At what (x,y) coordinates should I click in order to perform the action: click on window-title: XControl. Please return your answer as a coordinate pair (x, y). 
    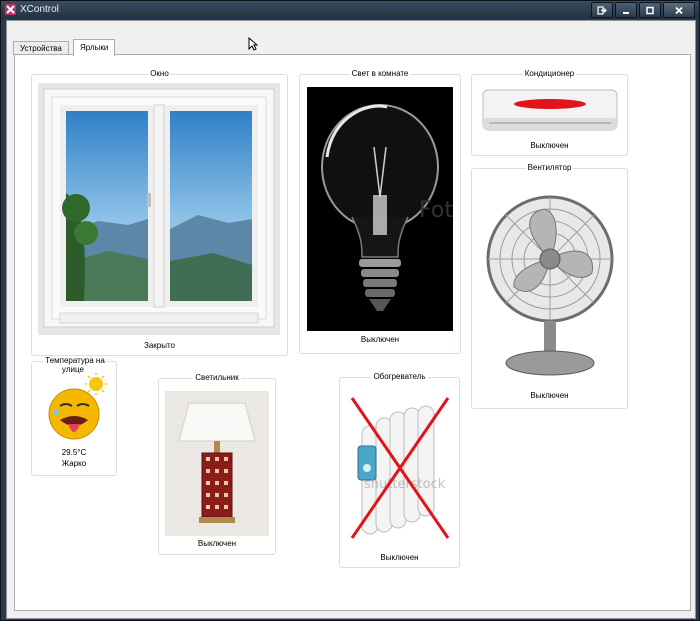
    Looking at the image, I should click on (39, 9).